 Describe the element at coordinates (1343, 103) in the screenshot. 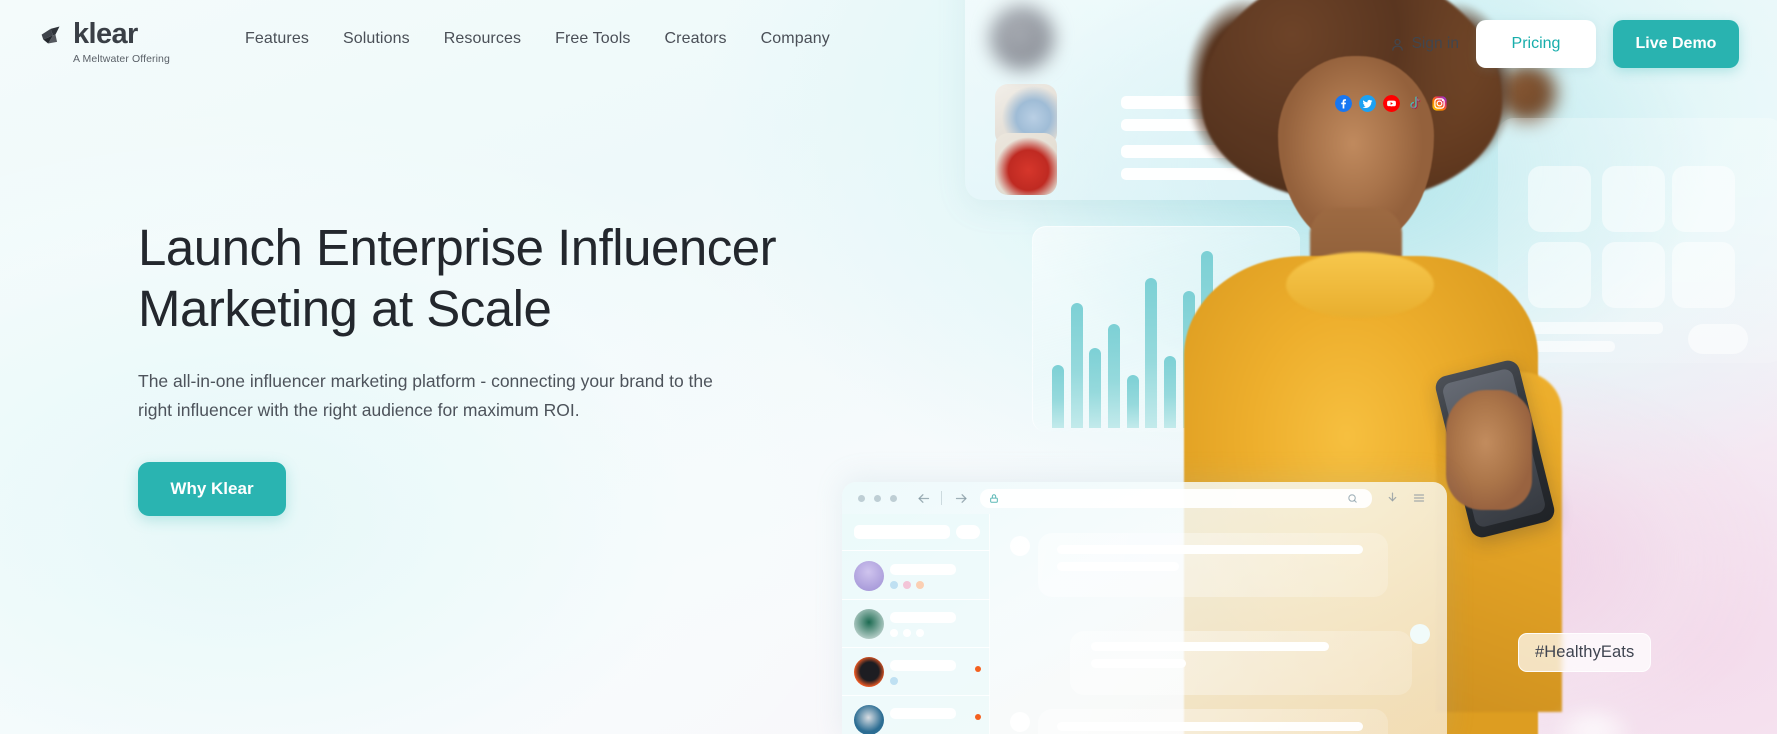

I see `facebook-icon` at that location.